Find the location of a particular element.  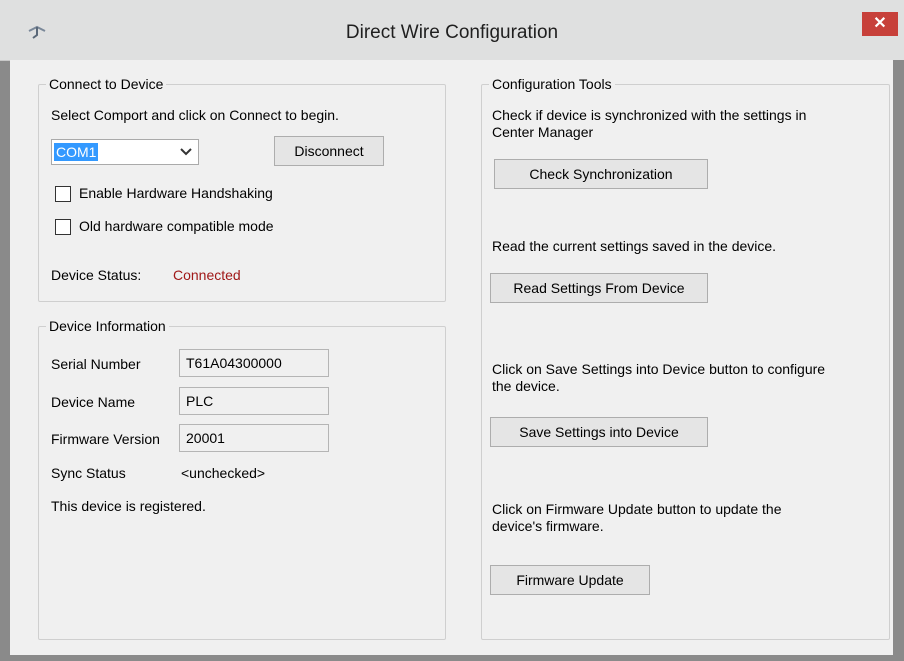

read-settings-button: Read Settings From Device is located at coordinates (599, 288).